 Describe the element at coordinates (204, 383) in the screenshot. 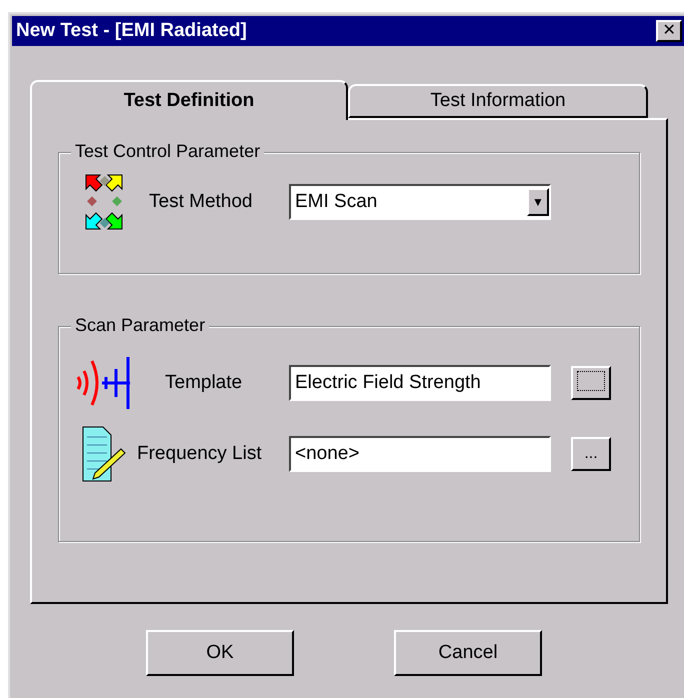

I see `field-label: Template` at that location.